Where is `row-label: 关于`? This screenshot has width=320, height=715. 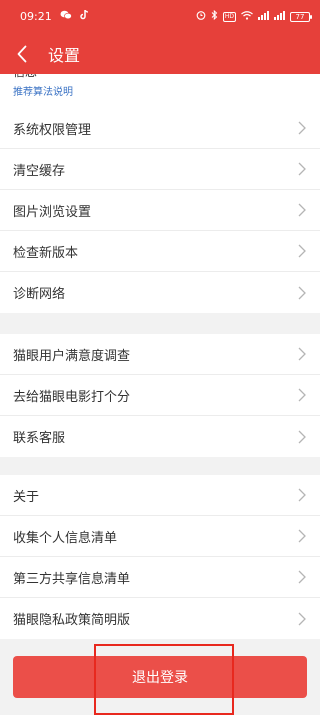 row-label: 关于 is located at coordinates (26, 497).